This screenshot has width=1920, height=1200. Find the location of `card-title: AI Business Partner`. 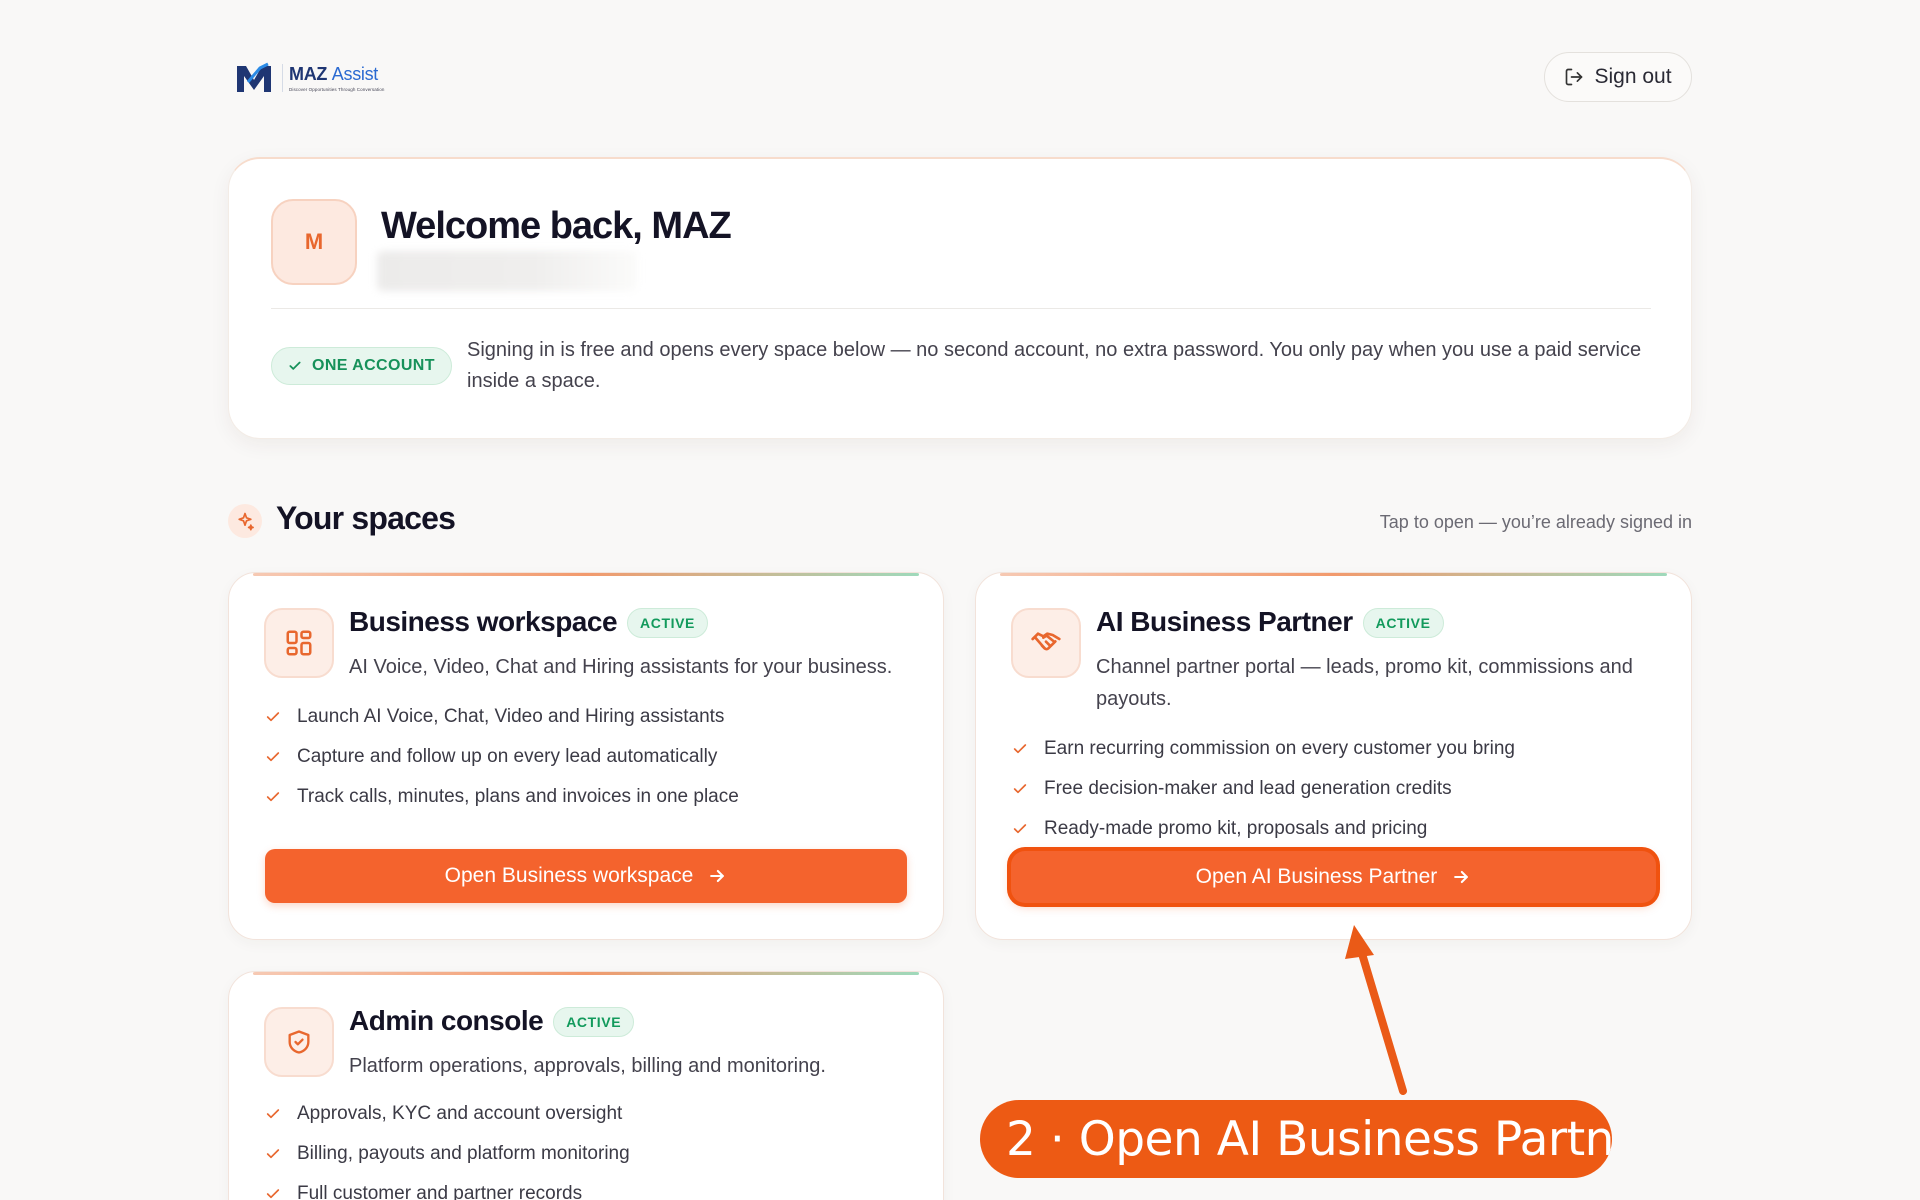

card-title: AI Business Partner is located at coordinates (1224, 621).